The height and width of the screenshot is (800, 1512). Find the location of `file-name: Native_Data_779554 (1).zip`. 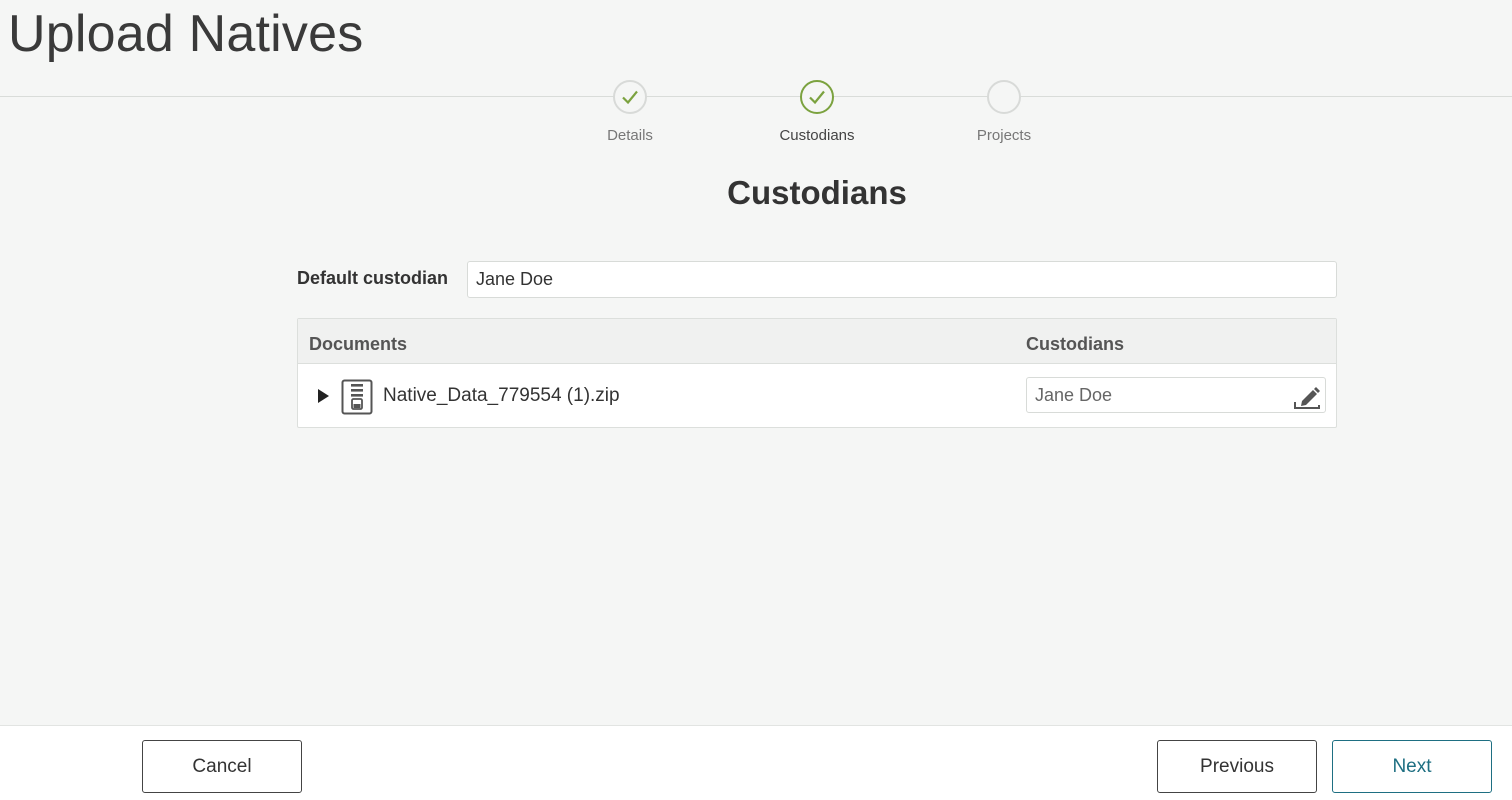

file-name: Native_Data_779554 (1).zip is located at coordinates (501, 395).